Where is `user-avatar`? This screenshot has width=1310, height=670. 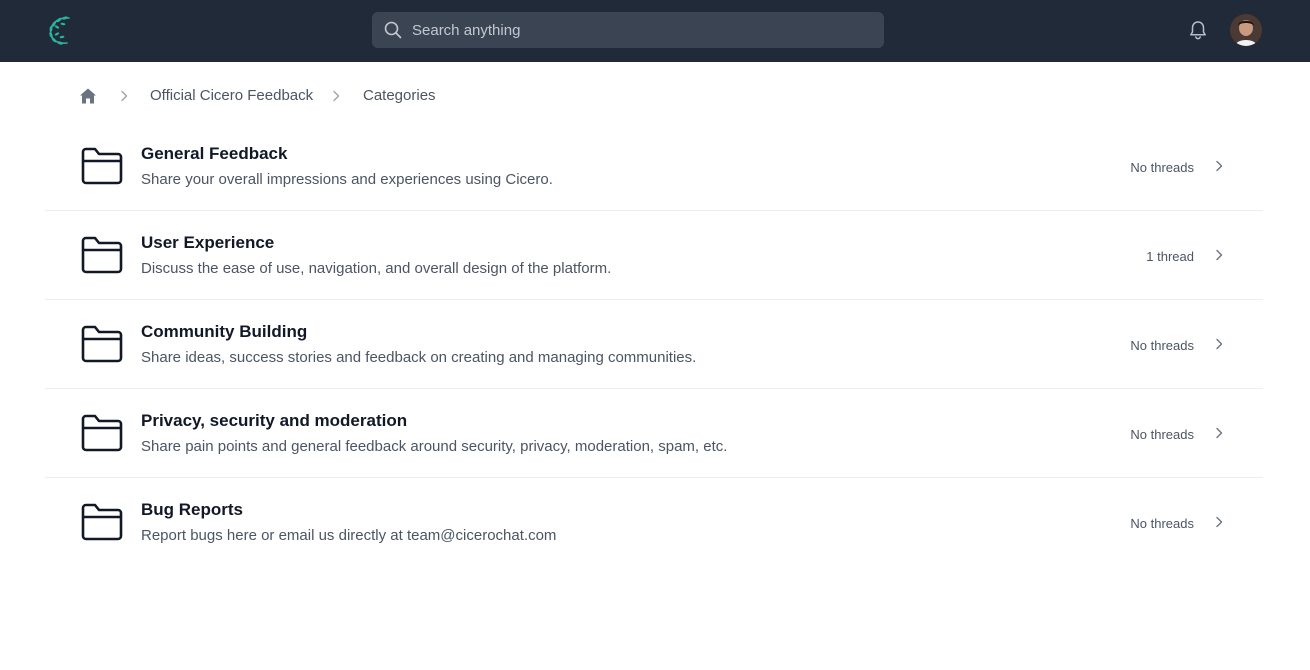 user-avatar is located at coordinates (1246, 30).